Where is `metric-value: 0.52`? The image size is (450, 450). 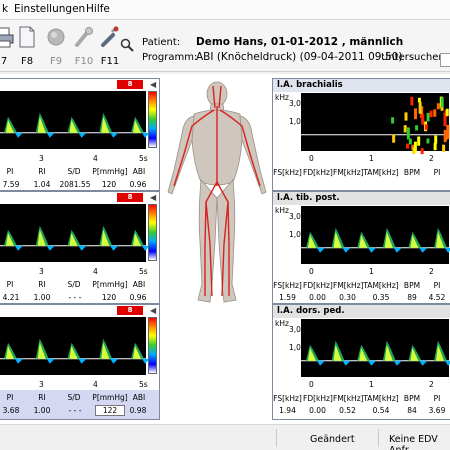
metric-value: 0.52 is located at coordinates (347, 410).